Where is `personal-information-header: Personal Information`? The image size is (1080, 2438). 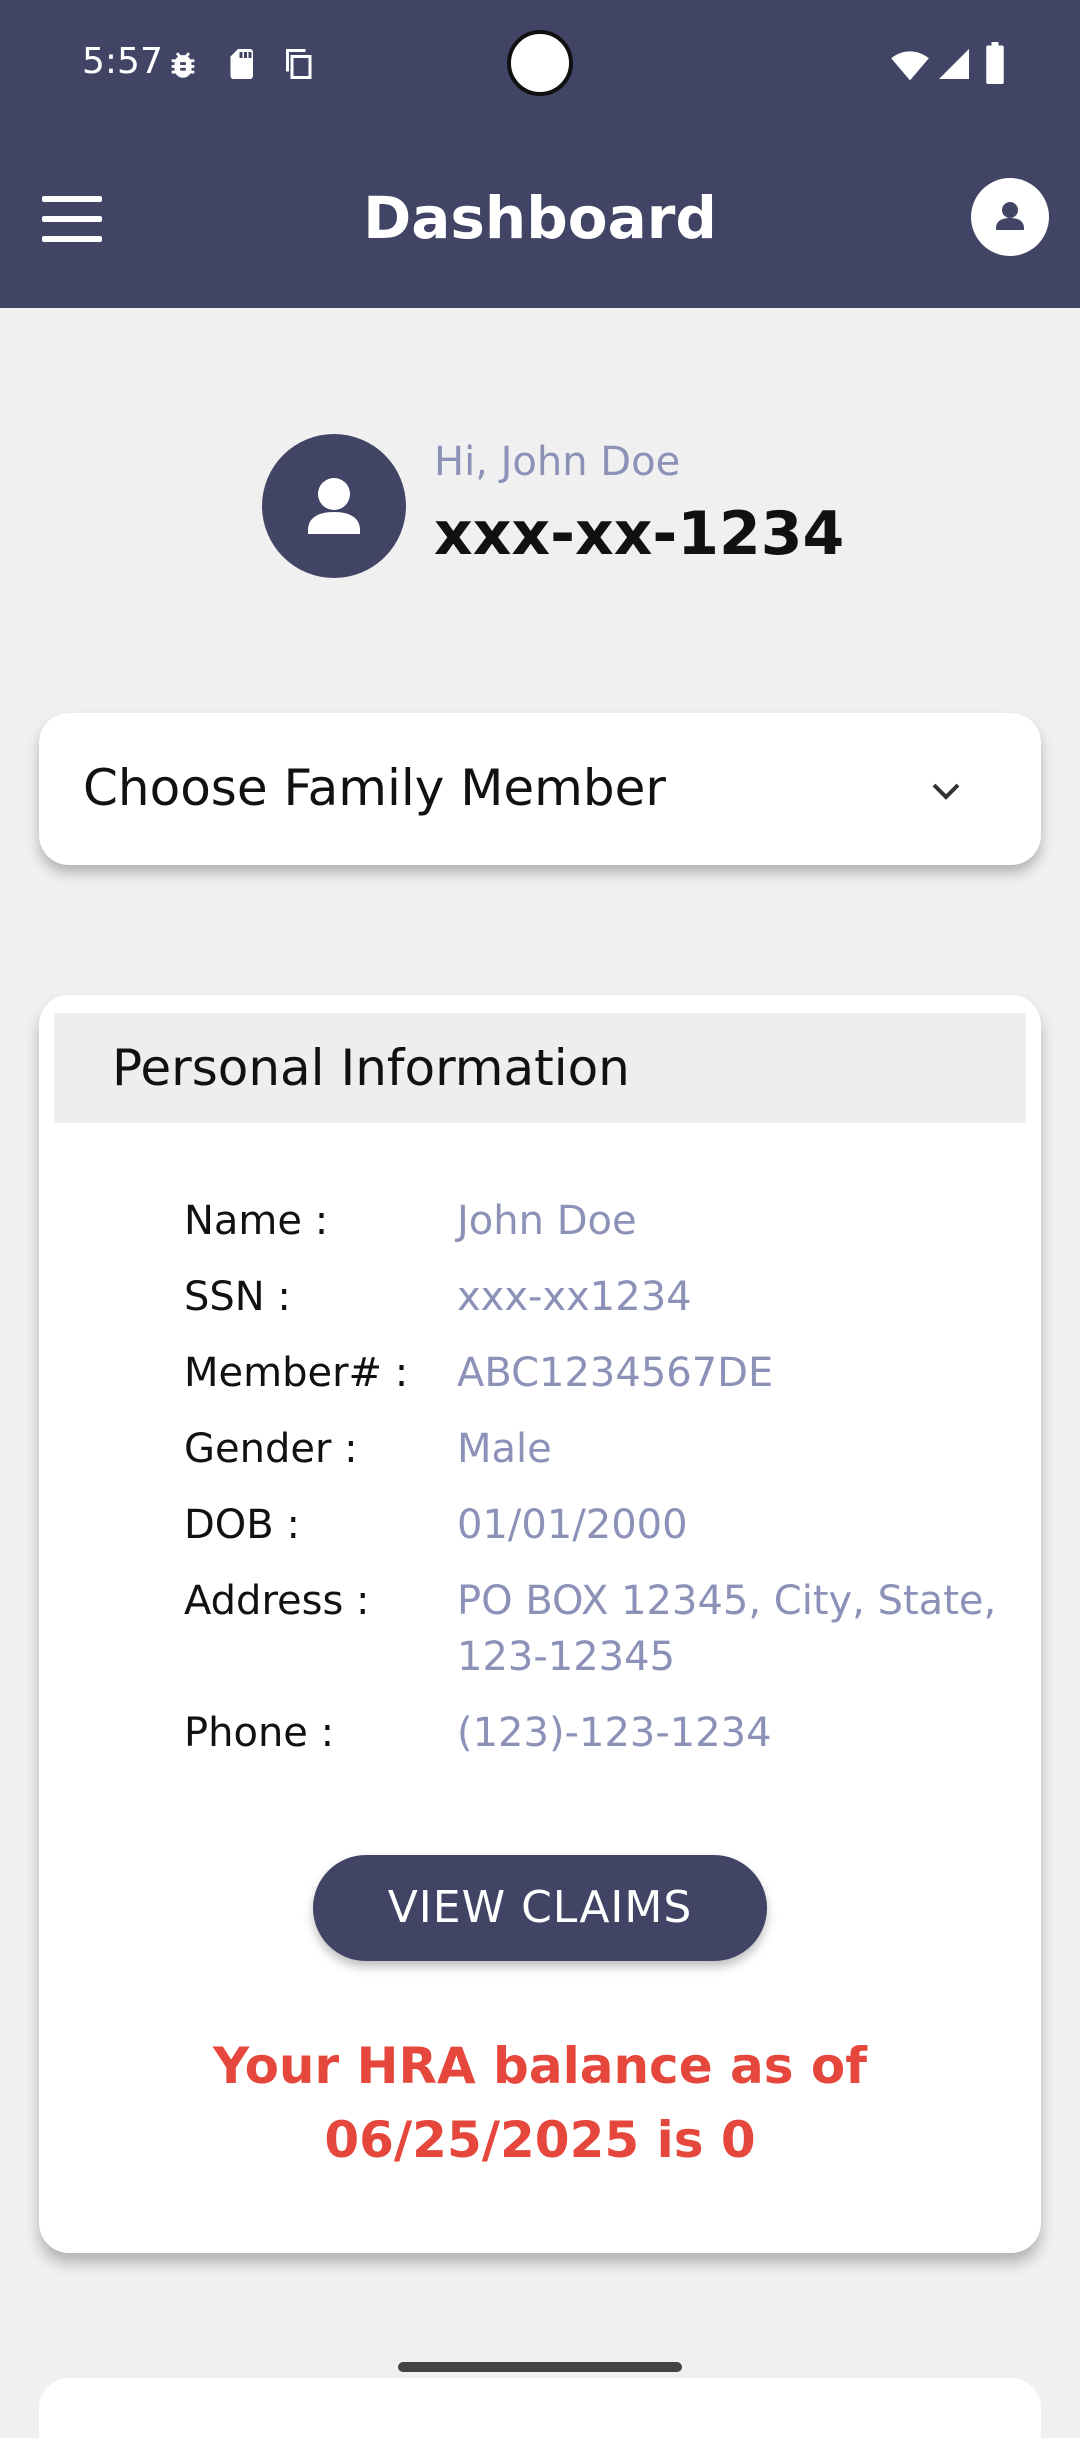 personal-information-header: Personal Information is located at coordinates (540, 1068).